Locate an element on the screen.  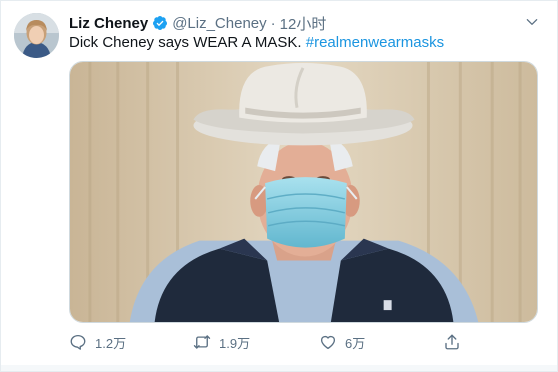
tweet-text-body: Dick Cheney says WEAR A MASK. is located at coordinates (187, 42).